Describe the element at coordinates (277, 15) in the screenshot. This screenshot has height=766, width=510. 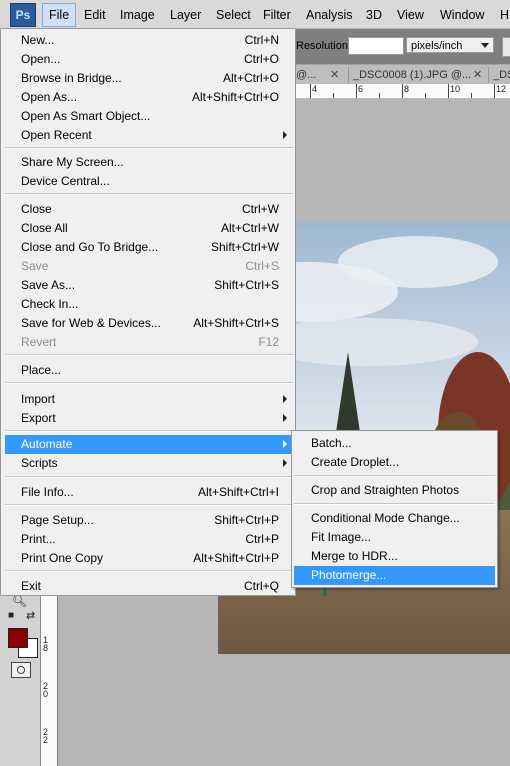
I see `menu-filter: Filter` at that location.